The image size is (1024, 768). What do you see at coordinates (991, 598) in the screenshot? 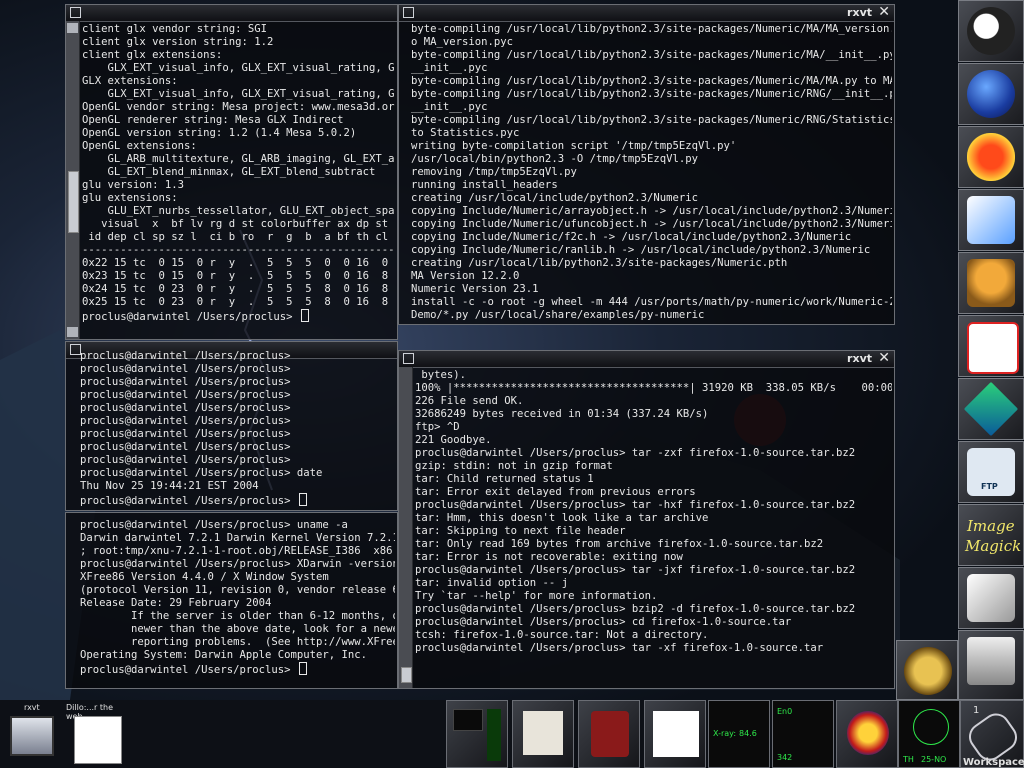
I see `dock-app-settings` at bounding box center [991, 598].